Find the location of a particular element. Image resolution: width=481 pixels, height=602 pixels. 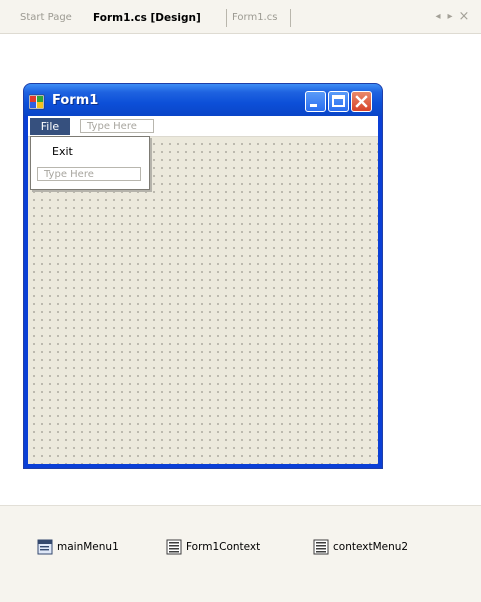

form-title: Form1 is located at coordinates (75, 100).